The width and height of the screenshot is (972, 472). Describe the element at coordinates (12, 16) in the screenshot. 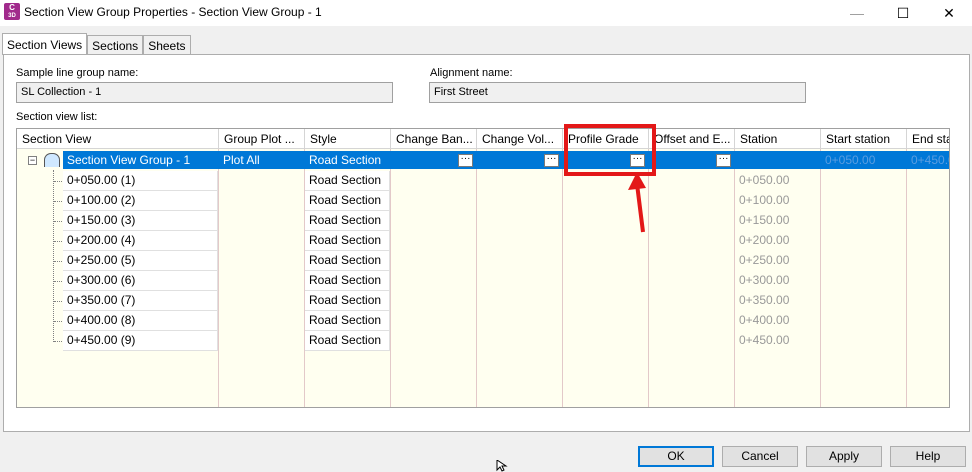

I see `app-icon-sub: 3D` at that location.